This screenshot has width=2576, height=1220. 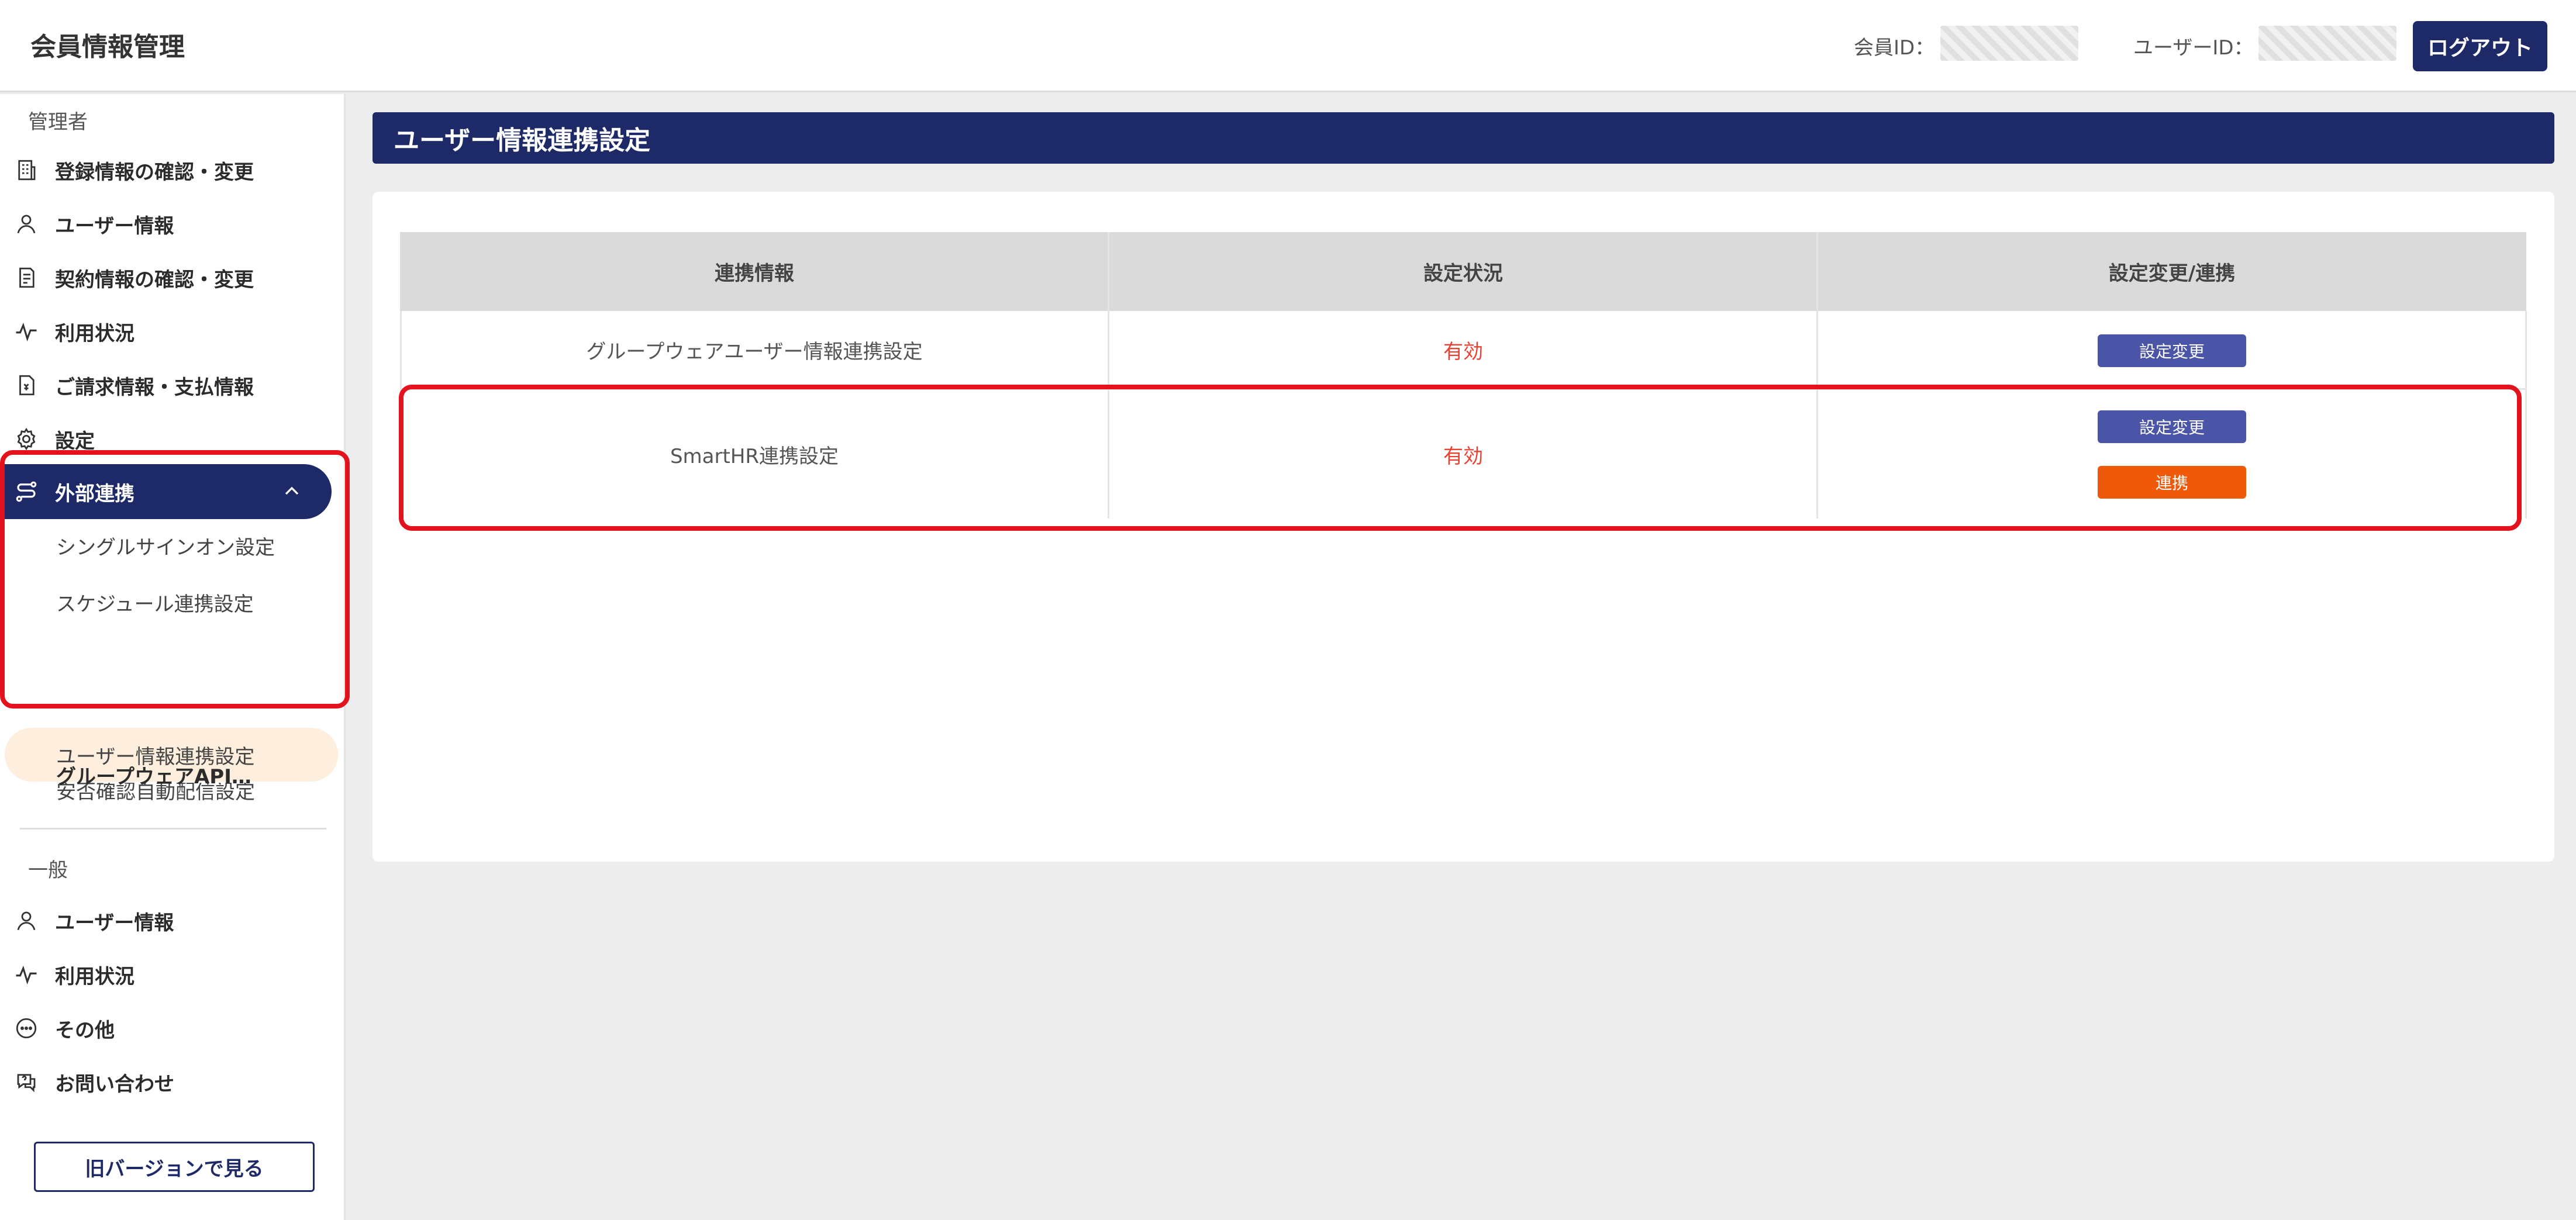 I want to click on sidebar-item-user-info: ユーザー情報, so click(x=167, y=224).